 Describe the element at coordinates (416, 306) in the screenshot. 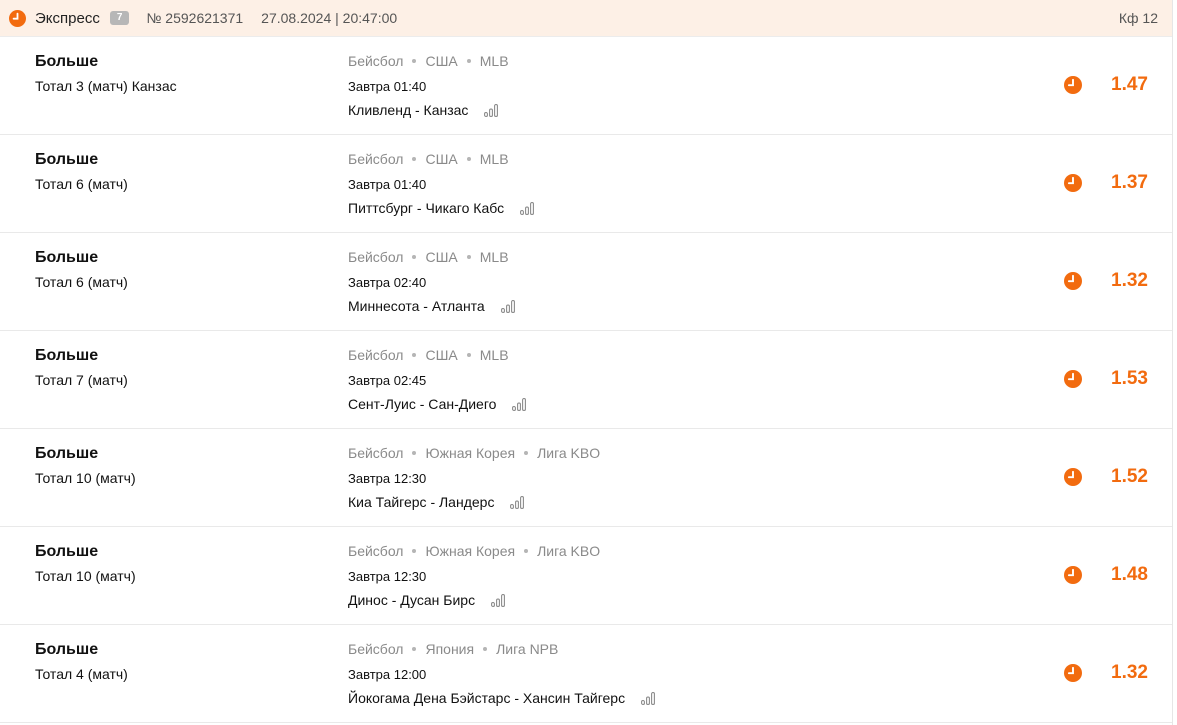

I see `match-teams: Миннесота - Атланта` at that location.